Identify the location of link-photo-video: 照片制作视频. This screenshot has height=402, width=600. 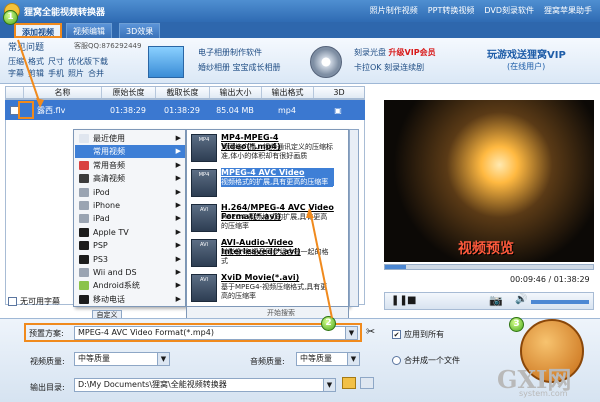
(394, 10).